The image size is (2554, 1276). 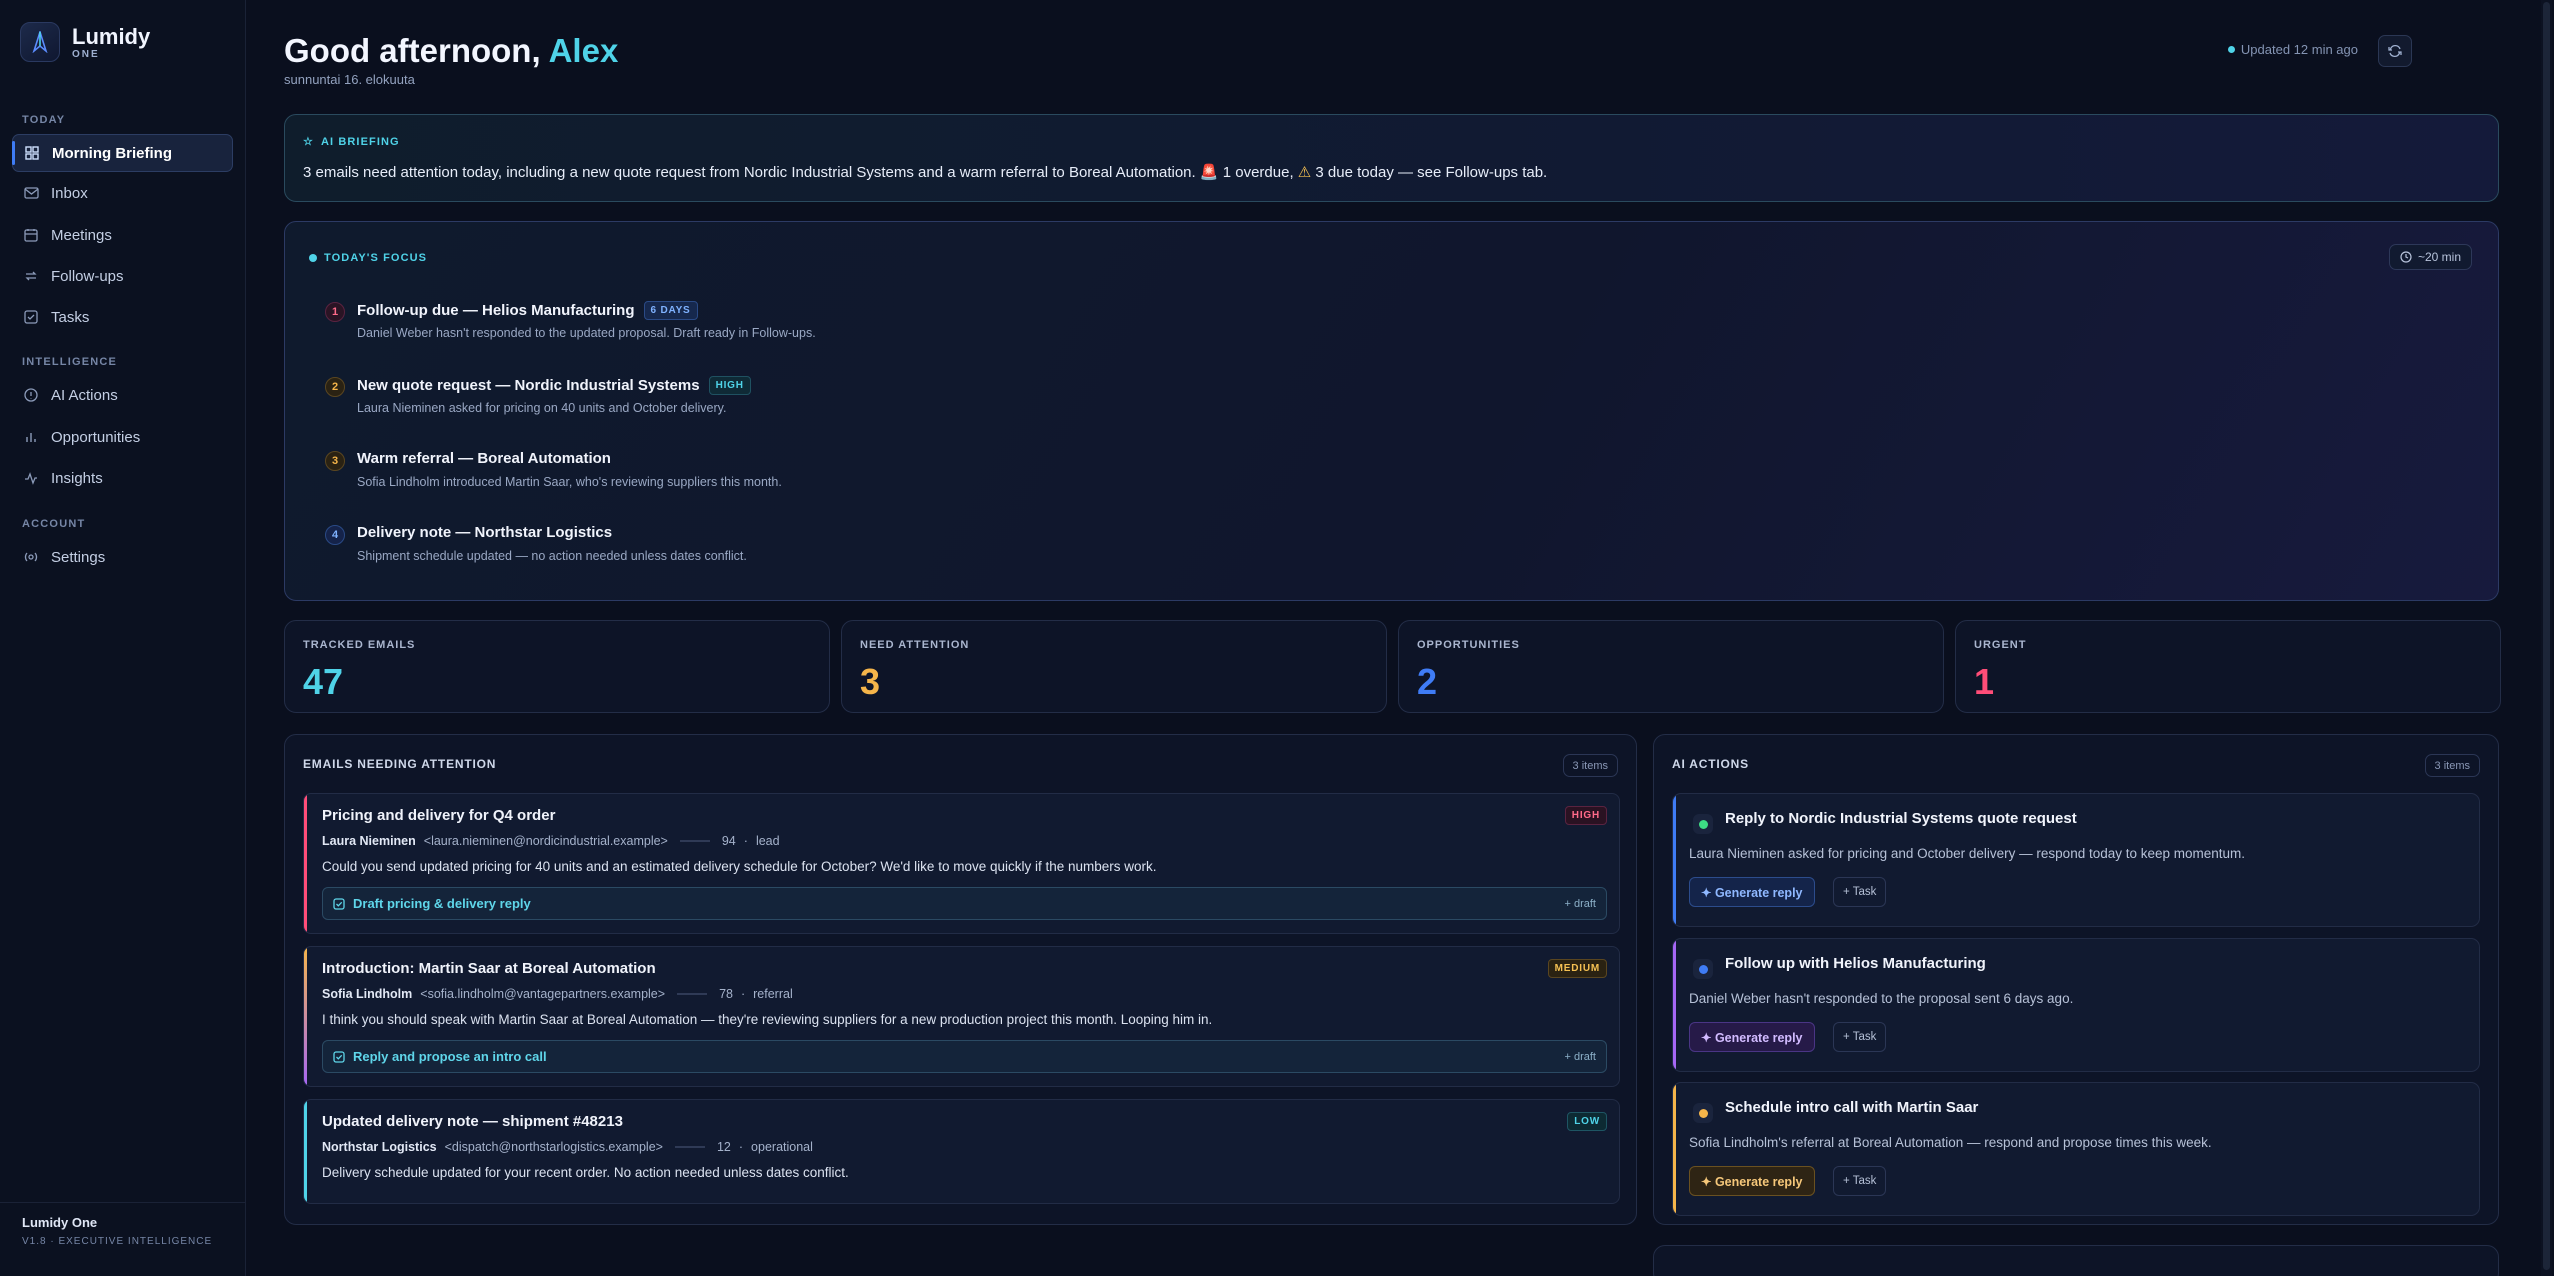 I want to click on ai-briefing-label: AI BRIEFING, so click(x=360, y=141).